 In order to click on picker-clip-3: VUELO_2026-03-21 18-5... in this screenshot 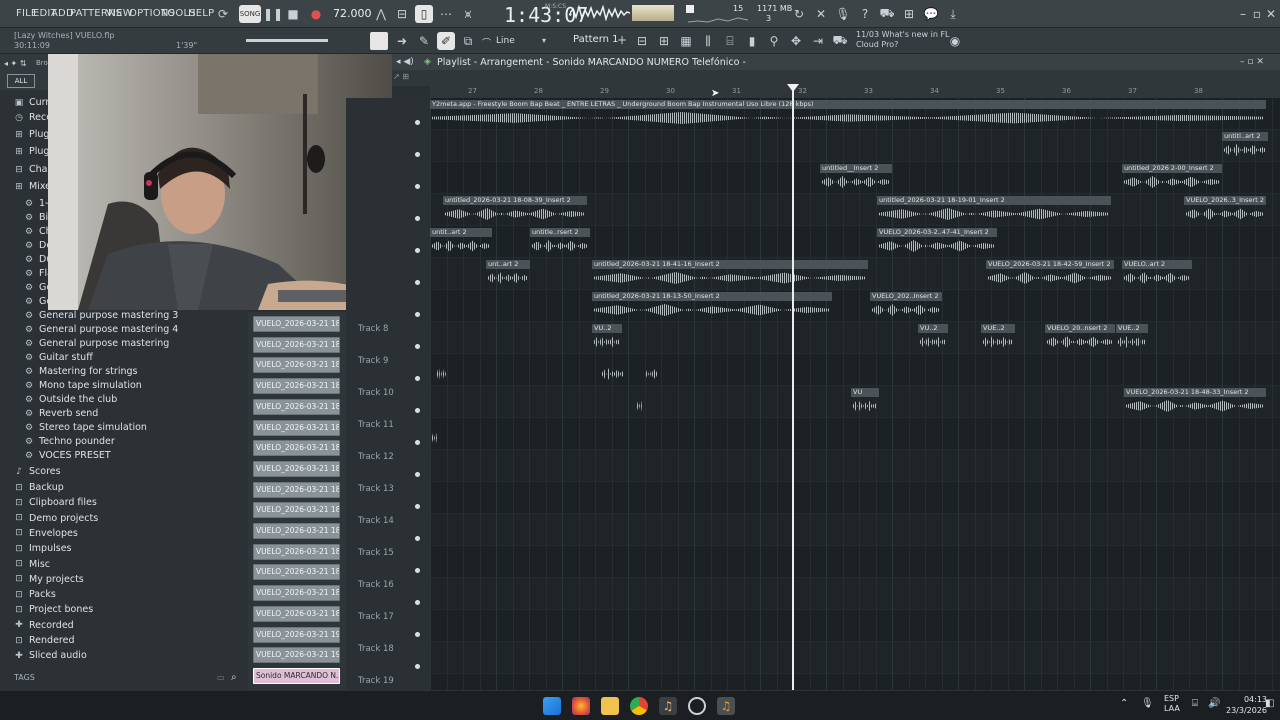, I will do `click(296, 386)`.